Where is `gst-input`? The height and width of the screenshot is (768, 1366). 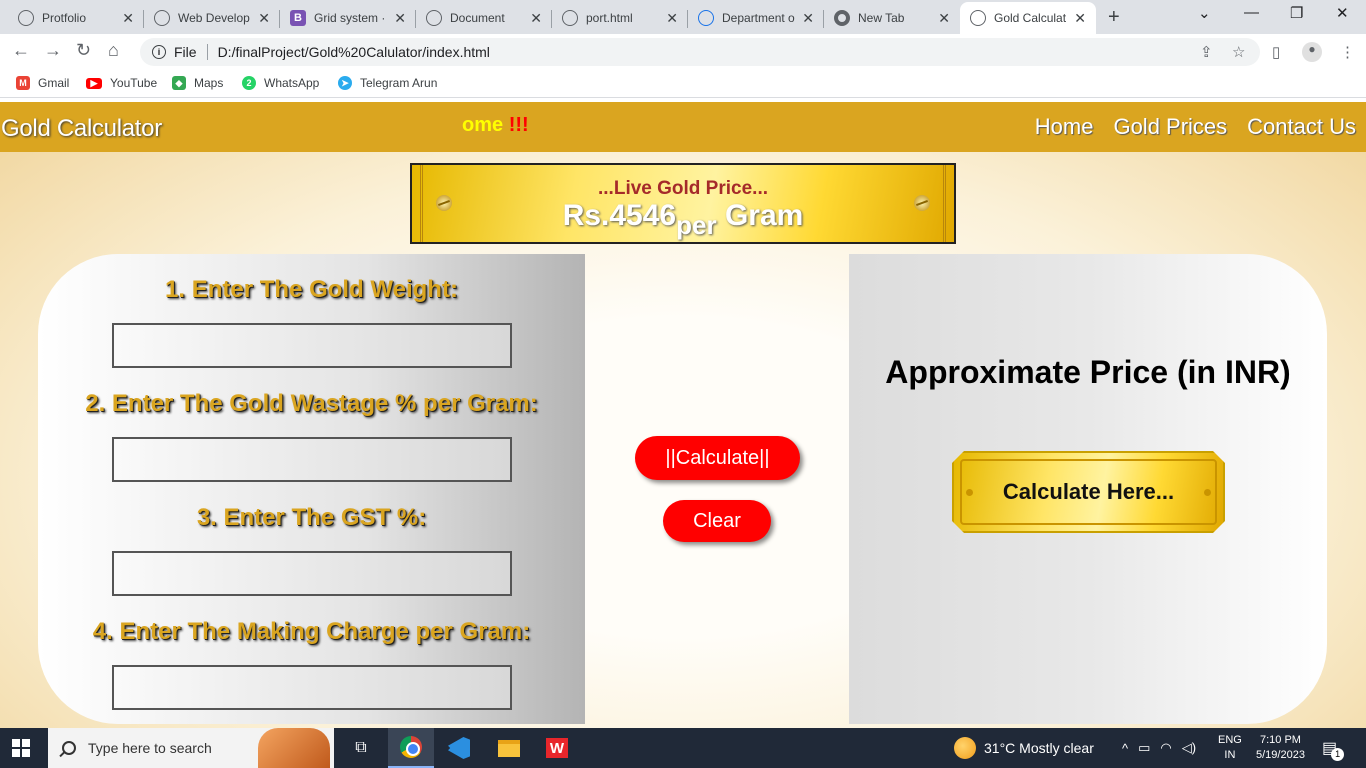 gst-input is located at coordinates (312, 573).